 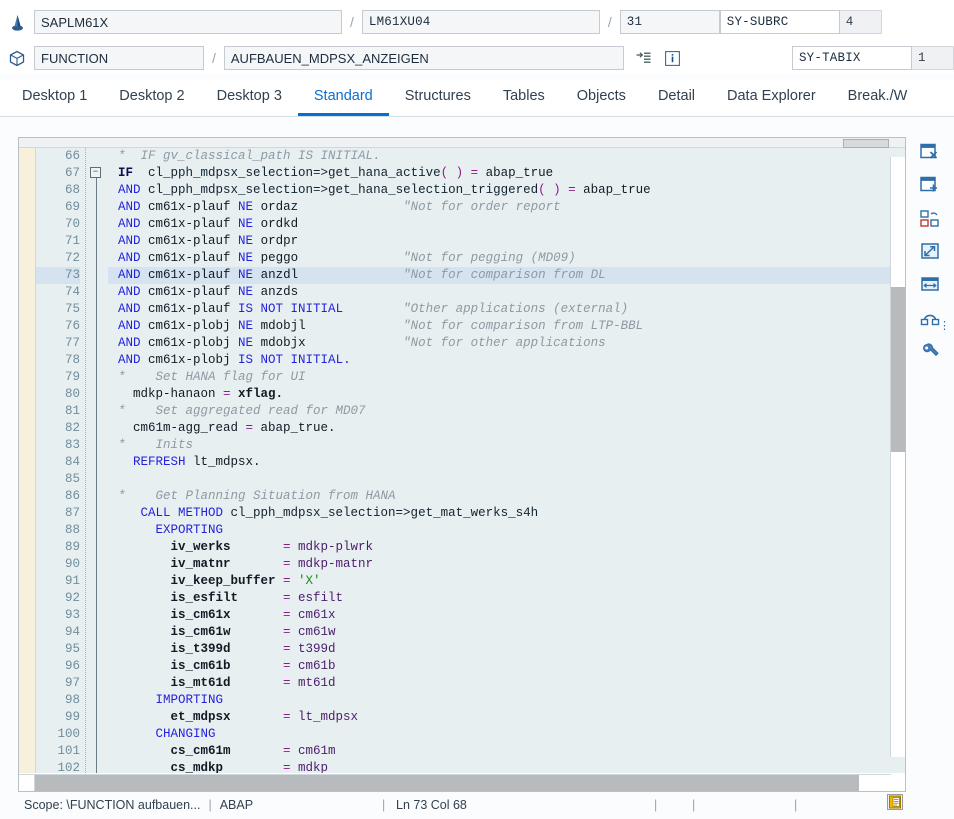 What do you see at coordinates (506, 360) in the screenshot?
I see `code-line: AND cm61x-plobj IS NOT INITIAL.` at bounding box center [506, 360].